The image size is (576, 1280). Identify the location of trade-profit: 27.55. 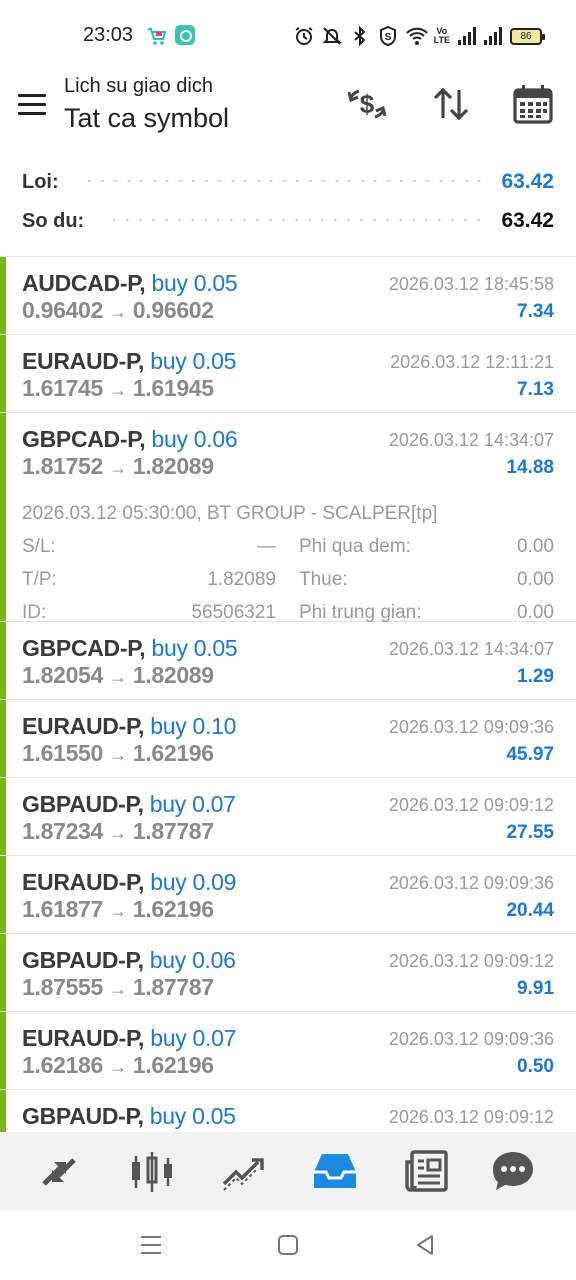
(530, 832).